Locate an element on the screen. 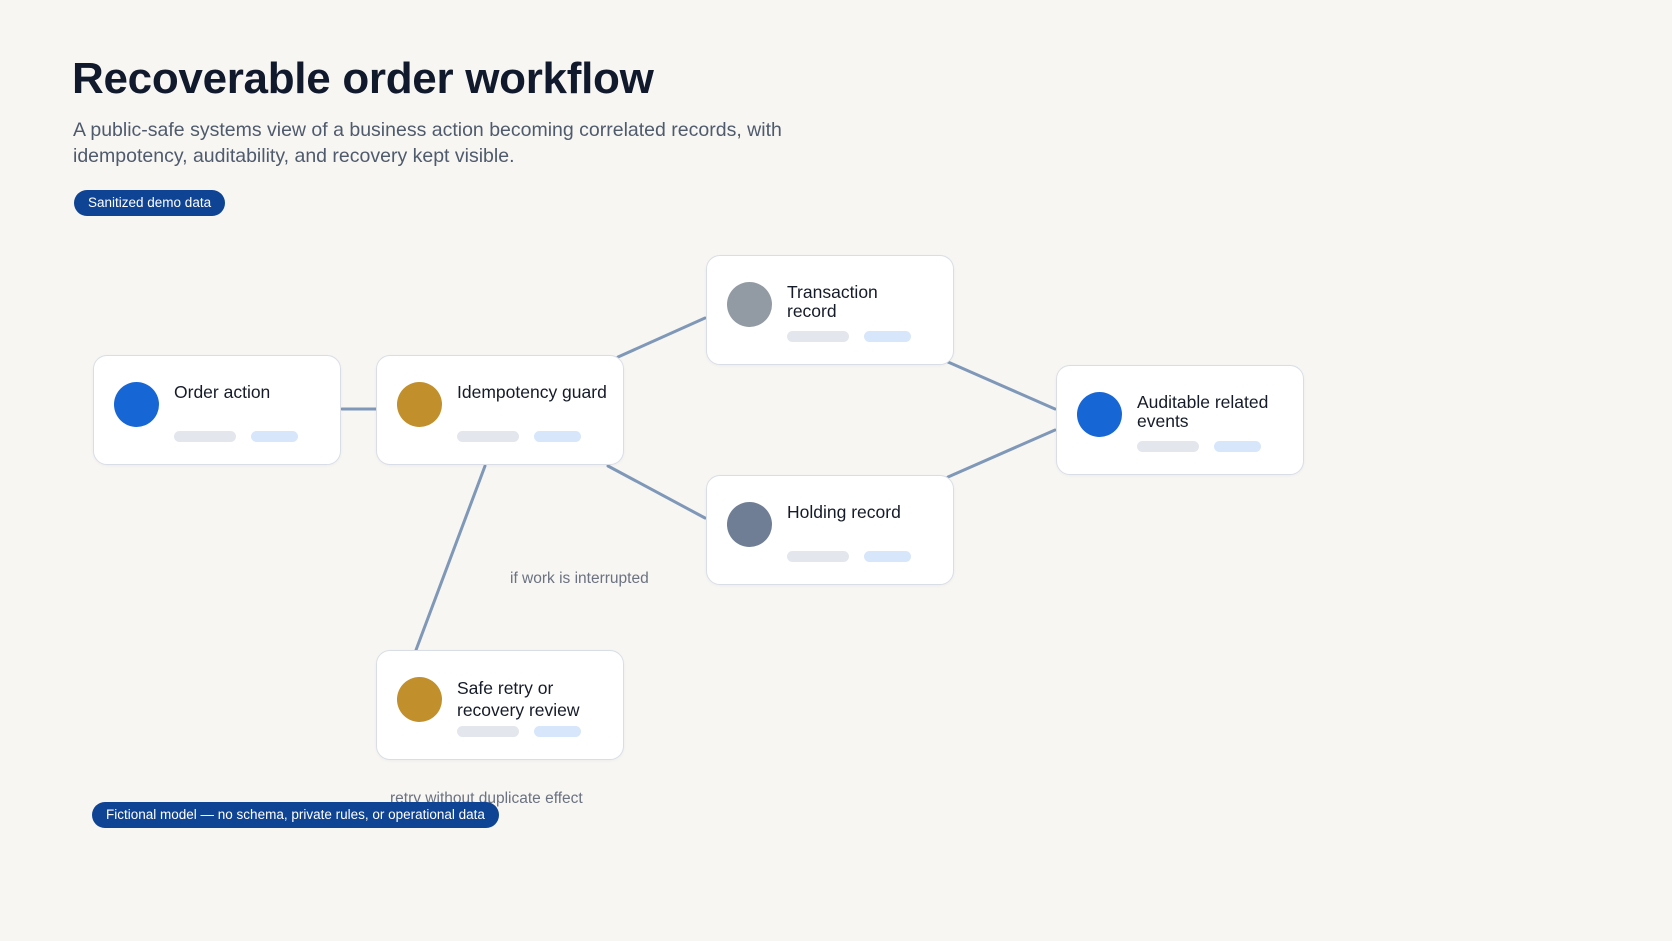  node-auditable-events: Auditable related events is located at coordinates (1180, 420).